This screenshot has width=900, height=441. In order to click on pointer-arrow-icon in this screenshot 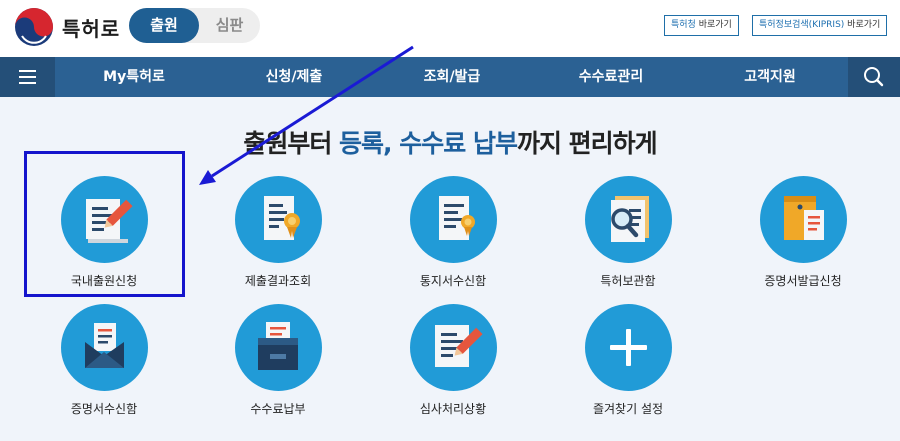, I will do `click(306, 115)`.